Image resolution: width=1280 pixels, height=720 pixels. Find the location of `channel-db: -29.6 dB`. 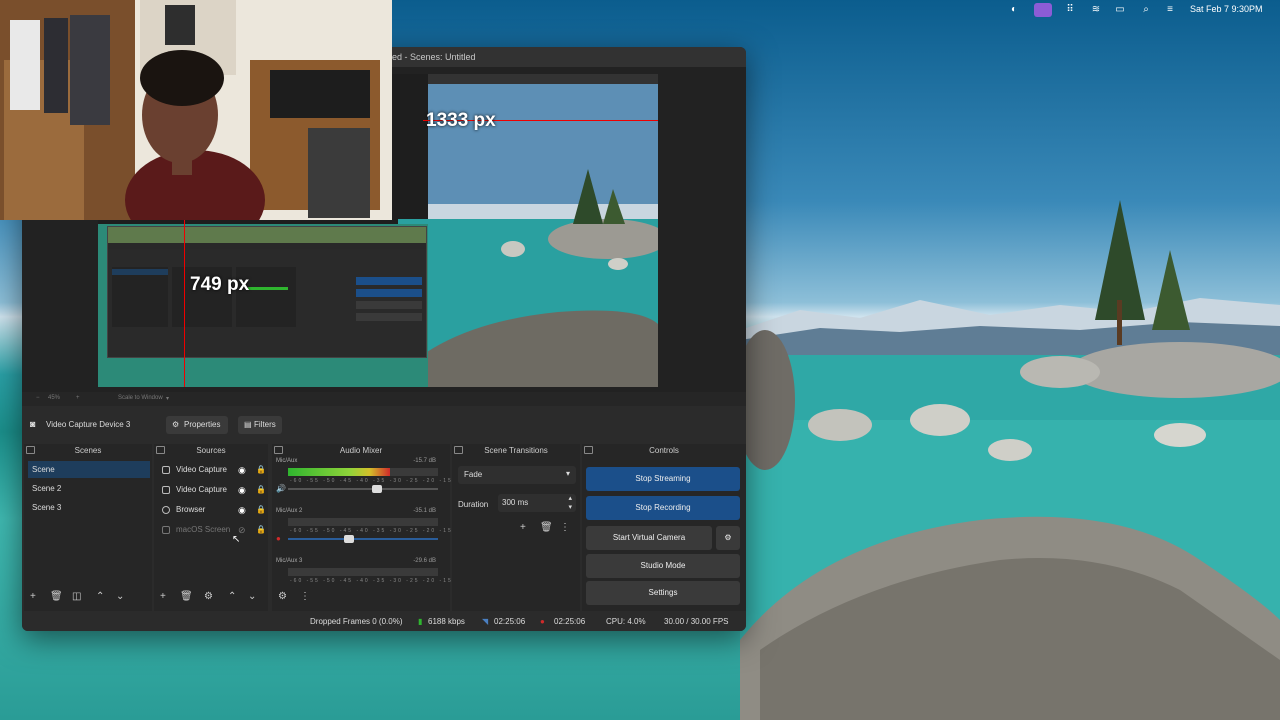

channel-db: -29.6 dB is located at coordinates (424, 561).